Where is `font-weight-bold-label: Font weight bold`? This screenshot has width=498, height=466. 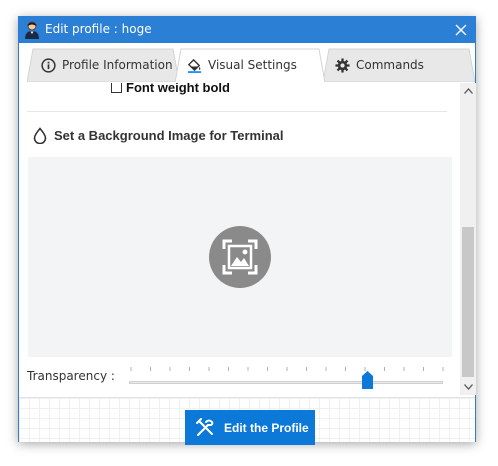 font-weight-bold-label: Font weight bold is located at coordinates (178, 89).